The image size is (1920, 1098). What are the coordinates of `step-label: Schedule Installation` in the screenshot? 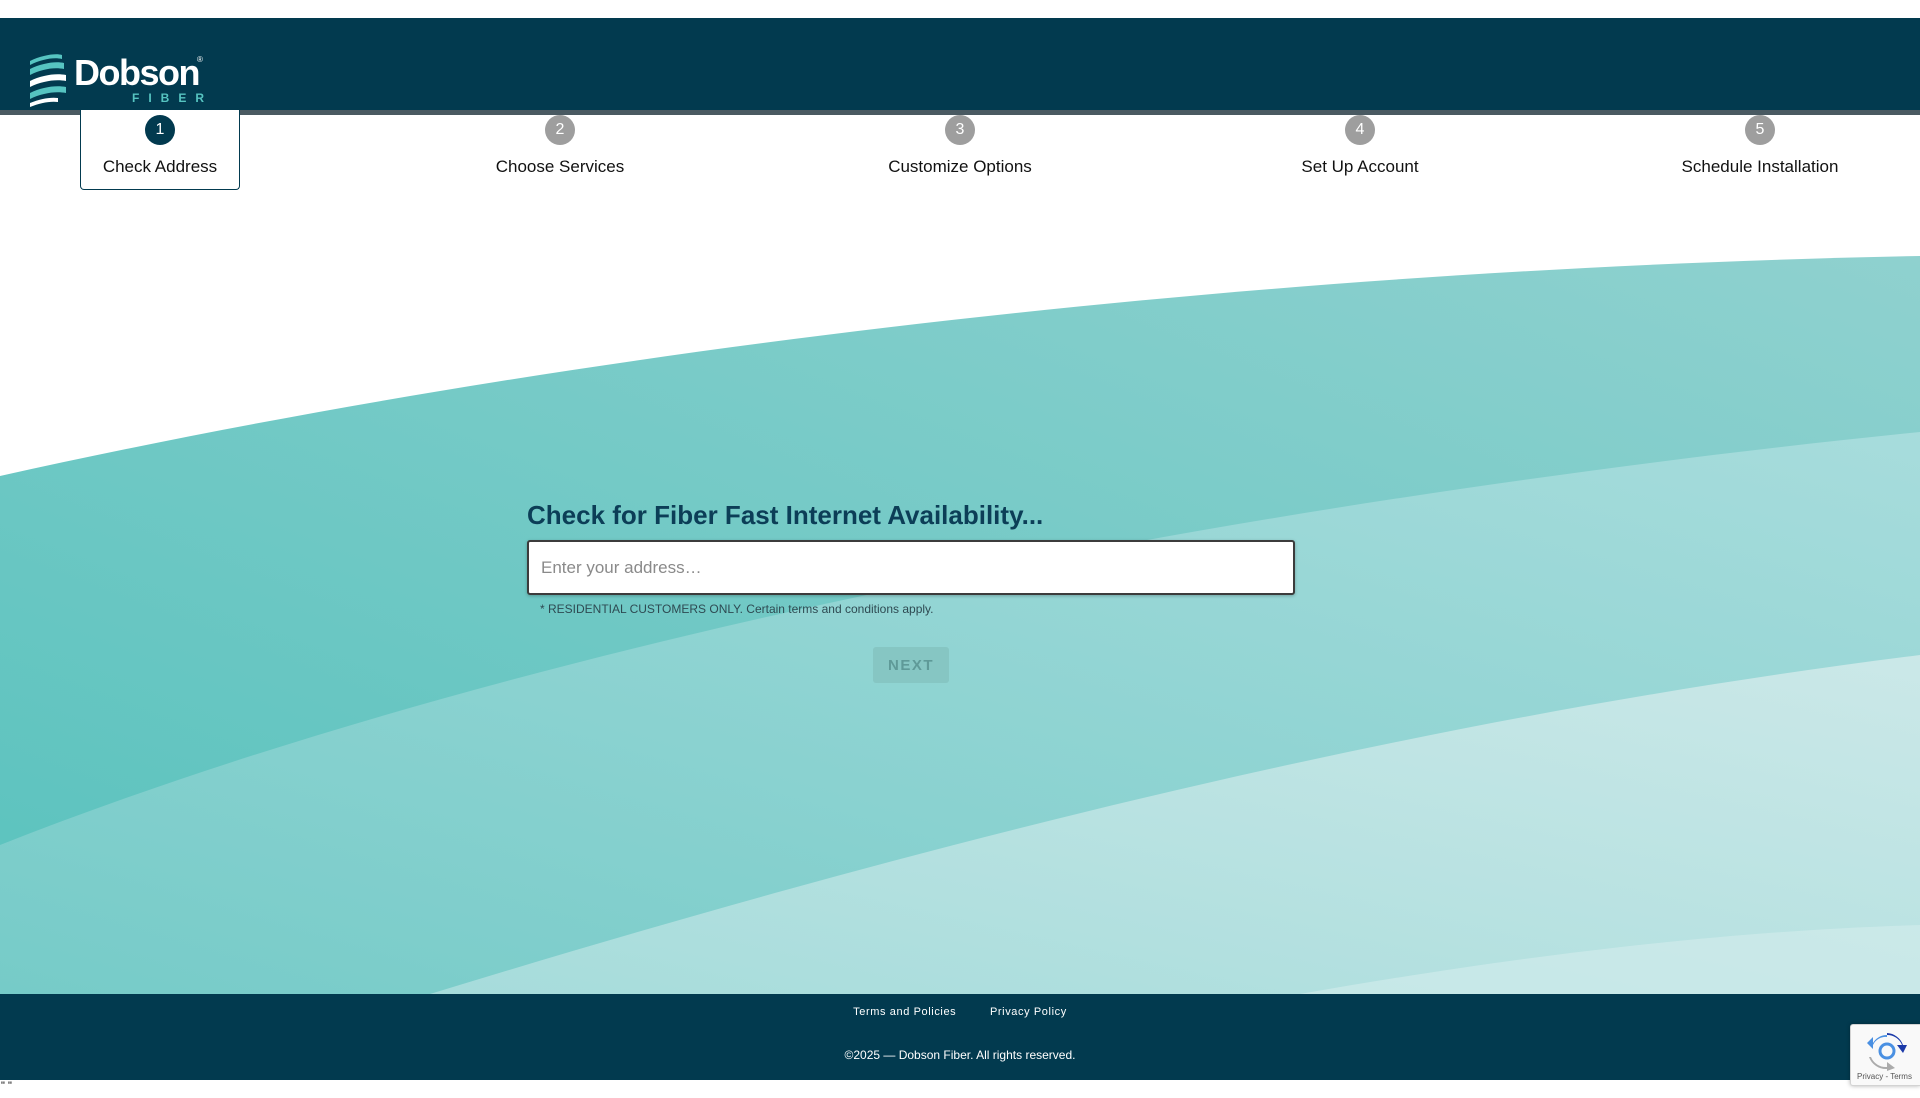 It's located at (1760, 166).